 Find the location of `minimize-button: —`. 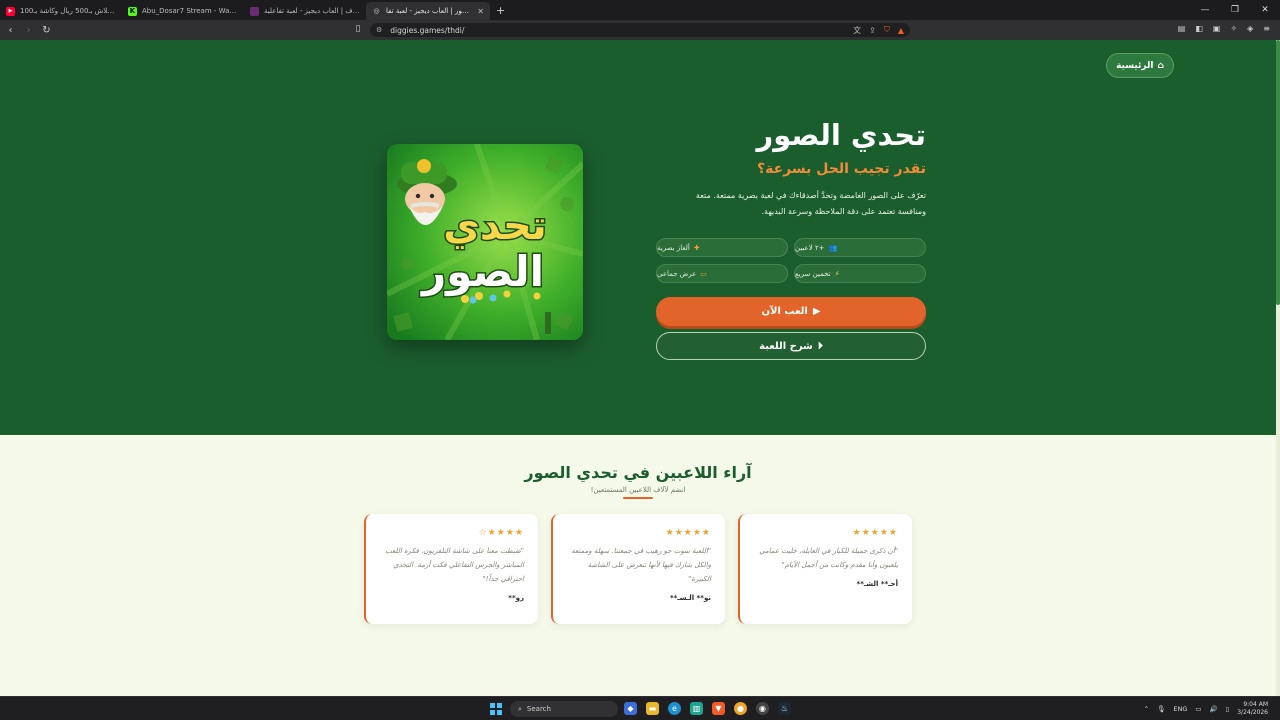

minimize-button: — is located at coordinates (1205, 10).